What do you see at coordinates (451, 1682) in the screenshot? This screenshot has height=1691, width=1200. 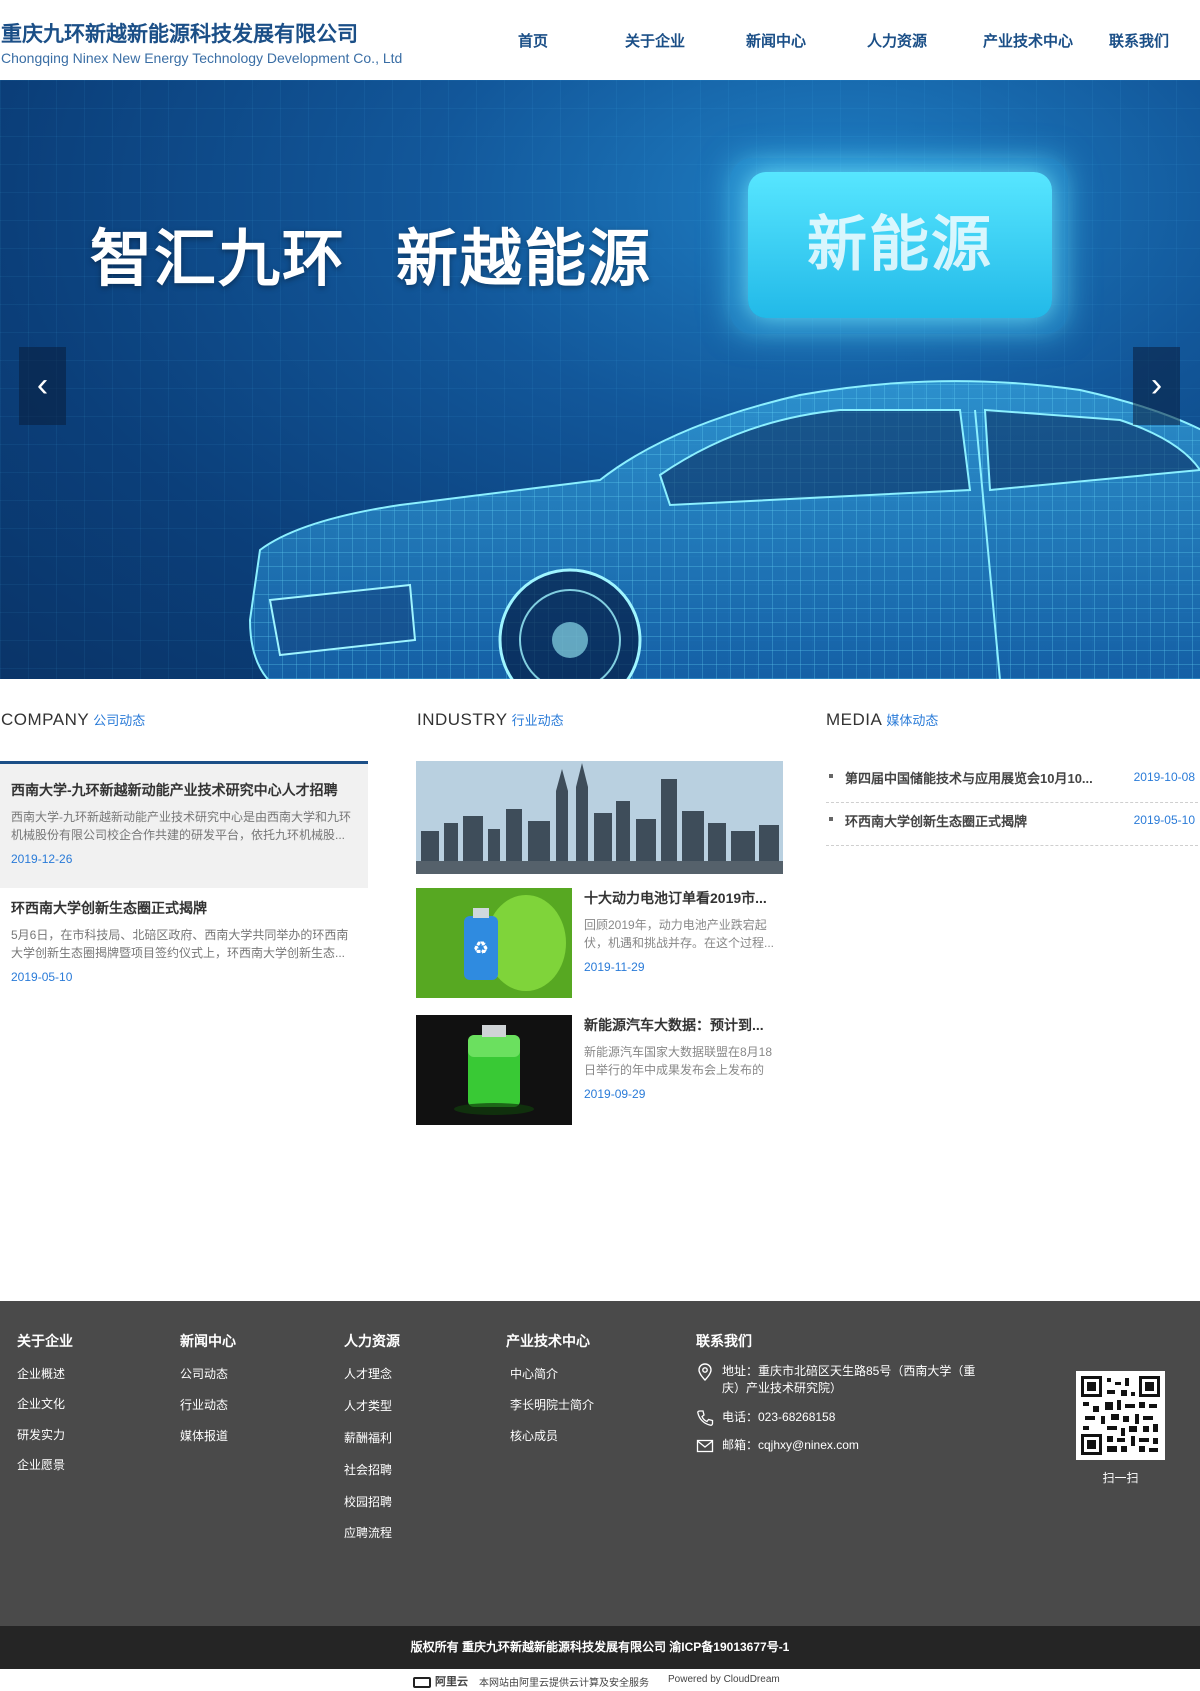 I see `aliyun-logo-text: 阿里云` at bounding box center [451, 1682].